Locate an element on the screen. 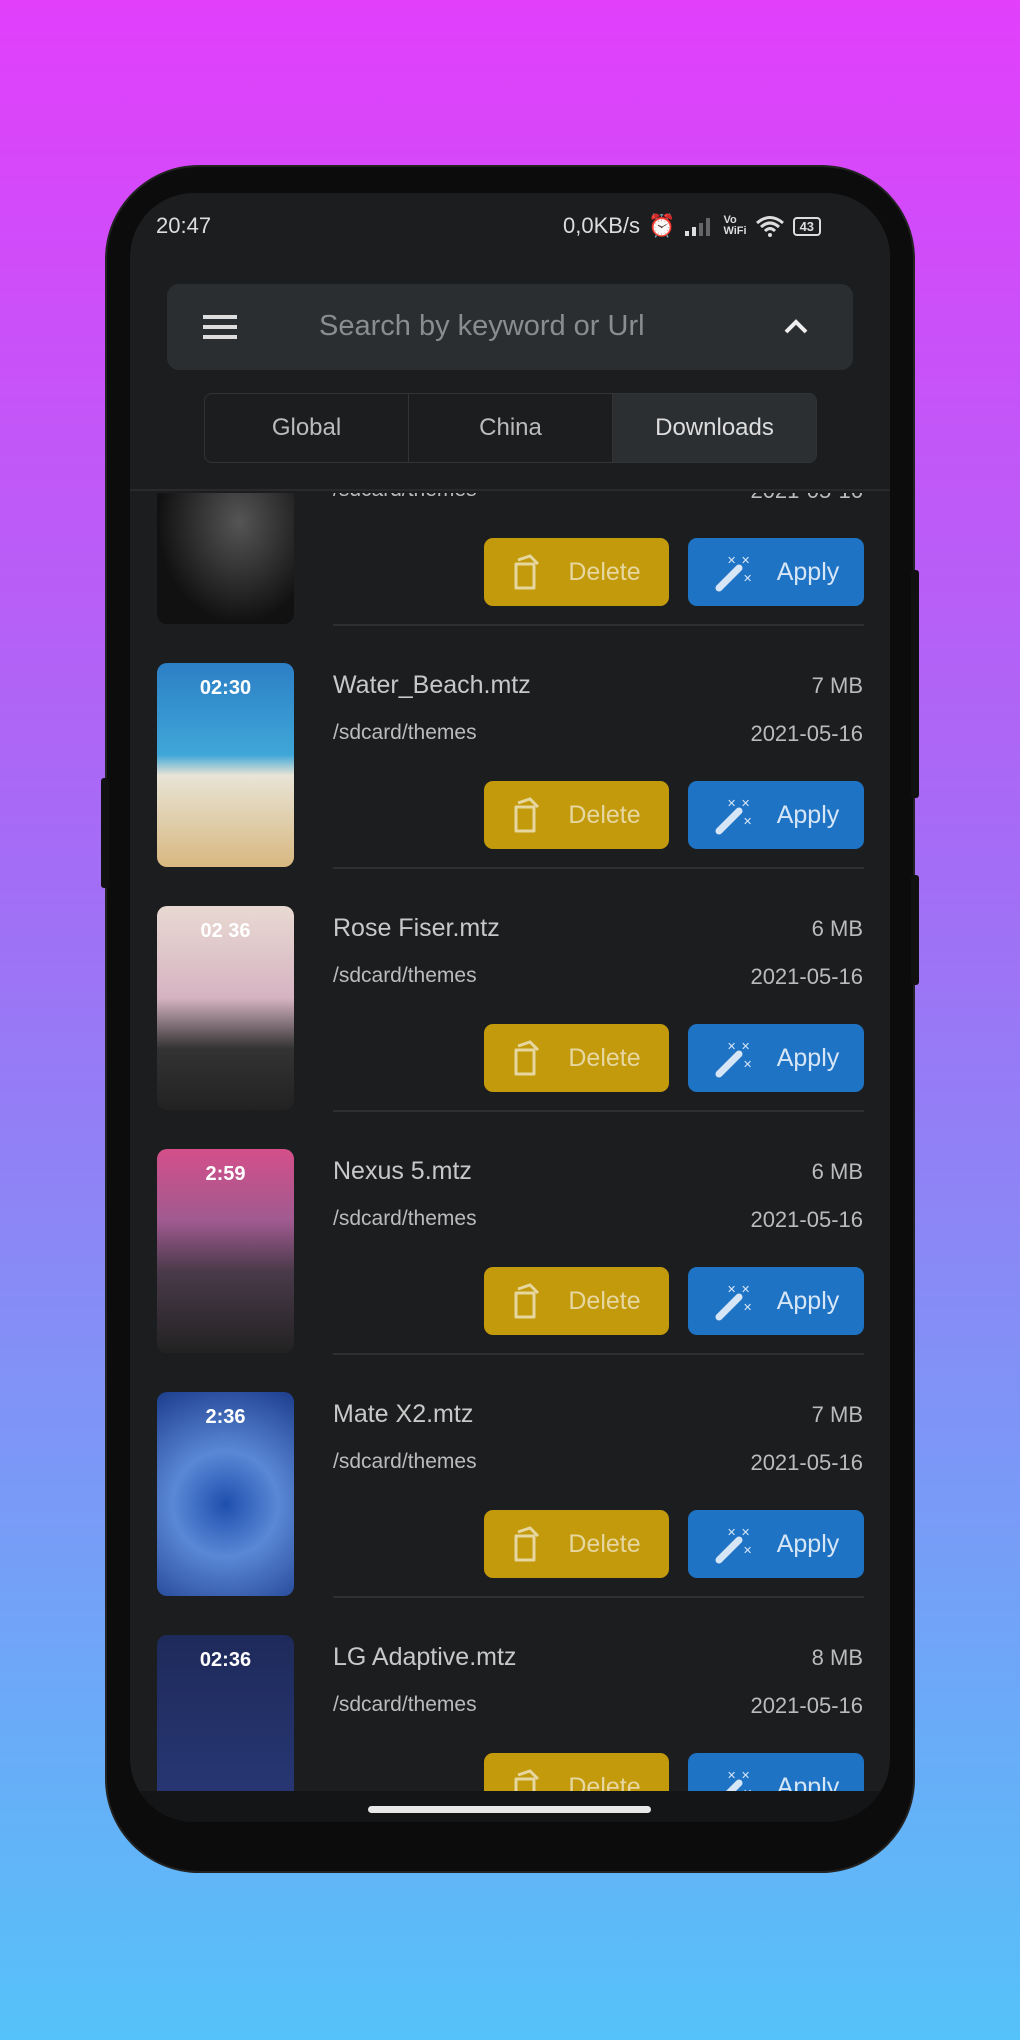 This screenshot has width=1020, height=2040. status-time: 20:47 is located at coordinates (184, 225).